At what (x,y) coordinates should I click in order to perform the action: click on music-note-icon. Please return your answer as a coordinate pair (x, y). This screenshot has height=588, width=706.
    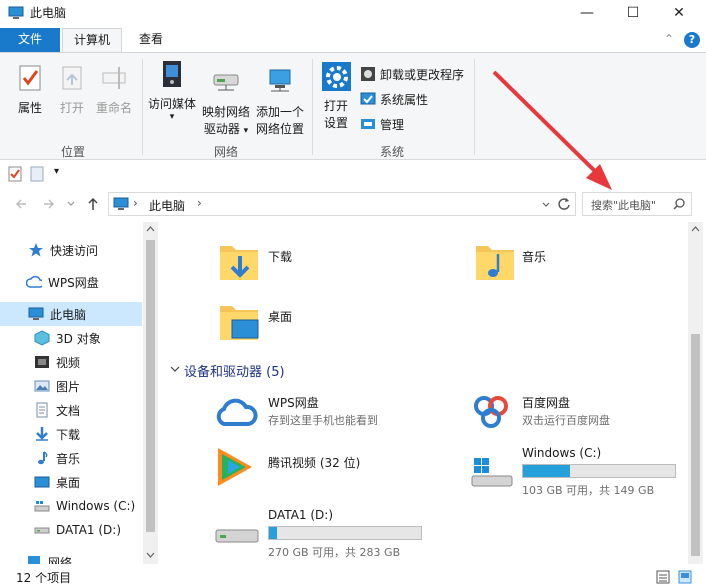
    Looking at the image, I should click on (43, 458).